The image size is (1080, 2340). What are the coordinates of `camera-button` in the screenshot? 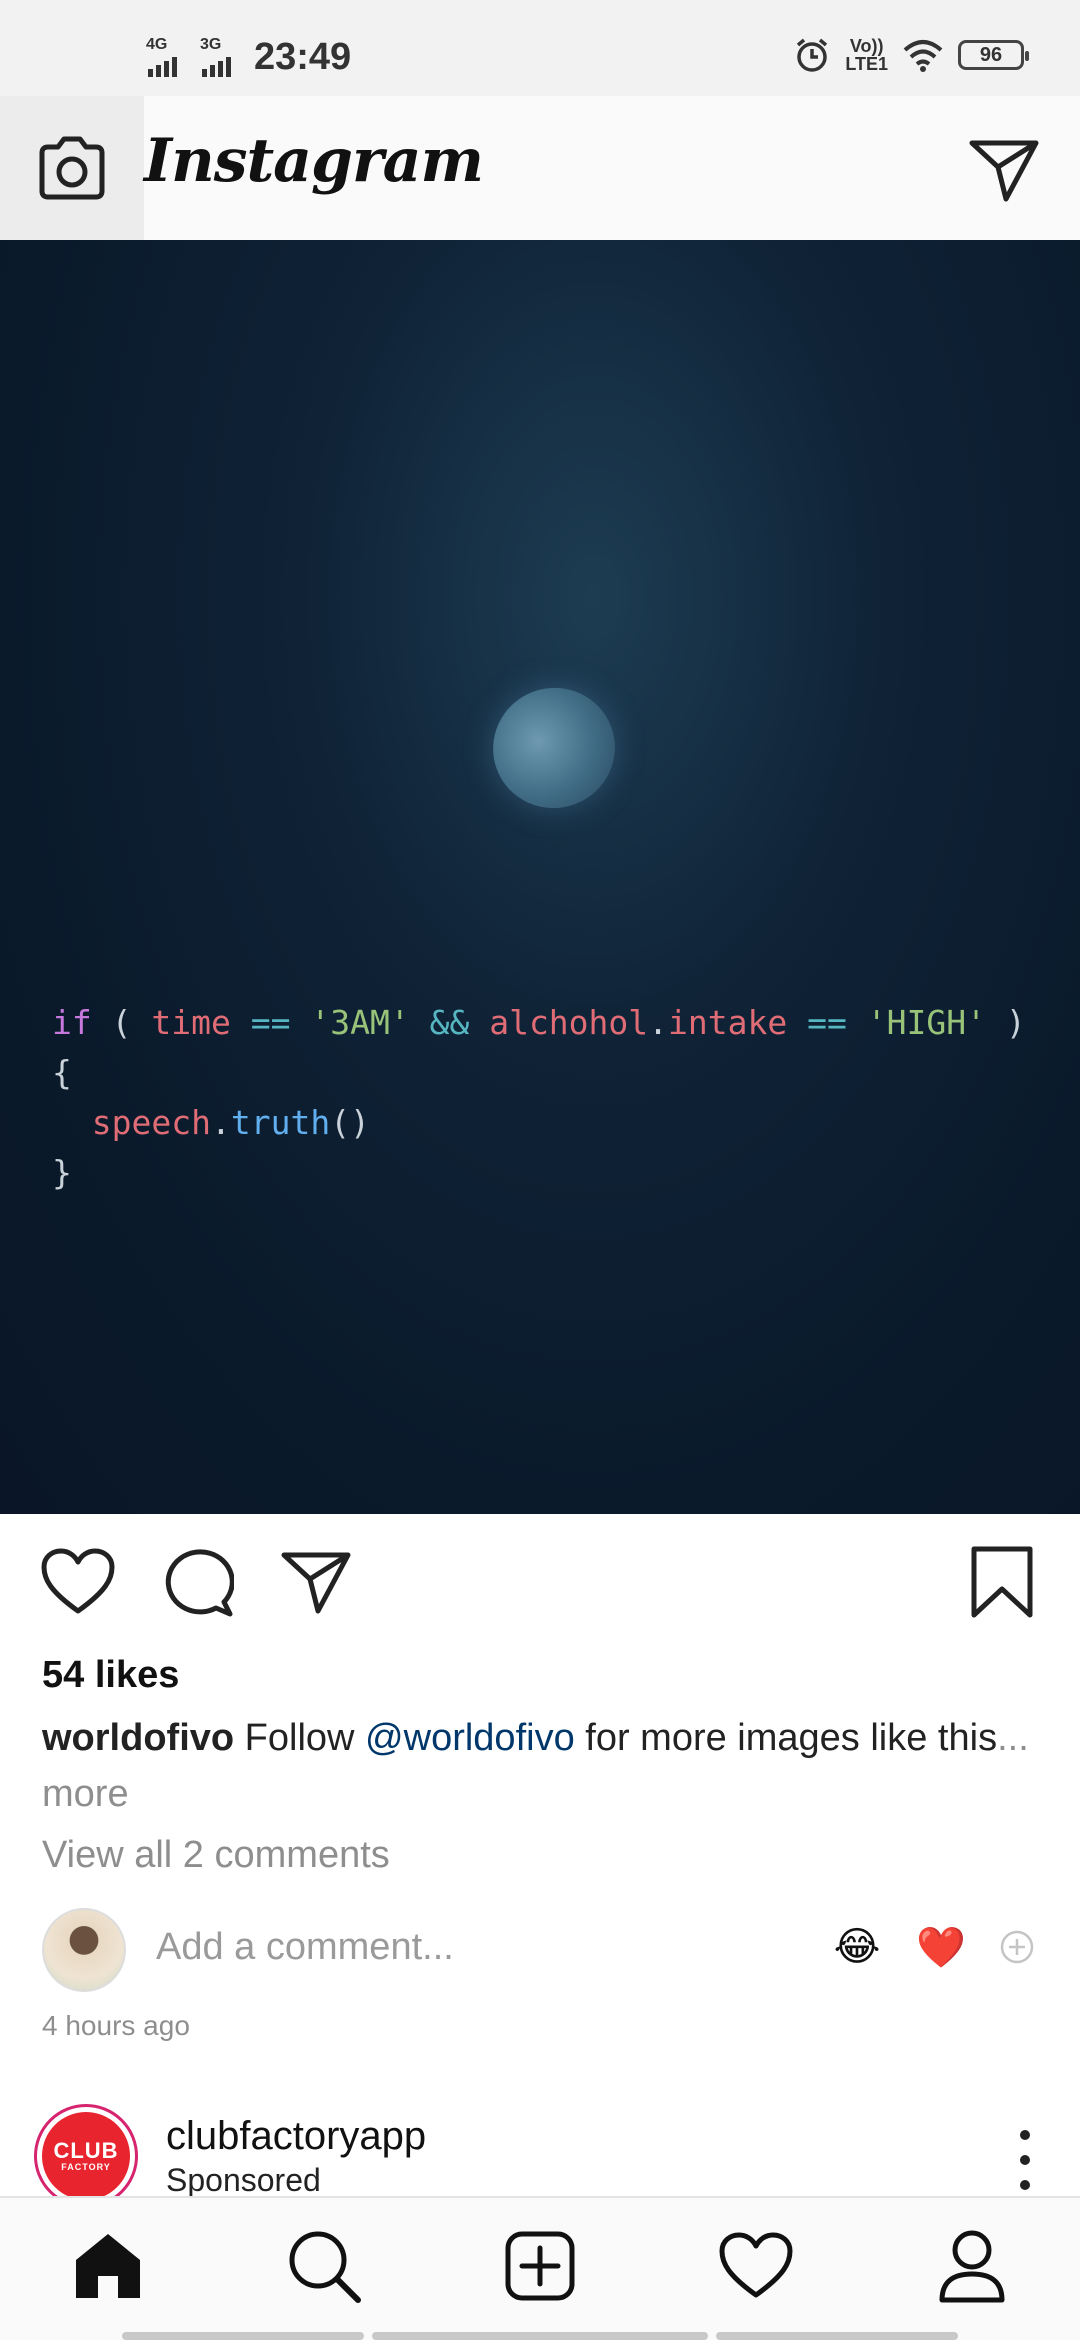 It's located at (72, 168).